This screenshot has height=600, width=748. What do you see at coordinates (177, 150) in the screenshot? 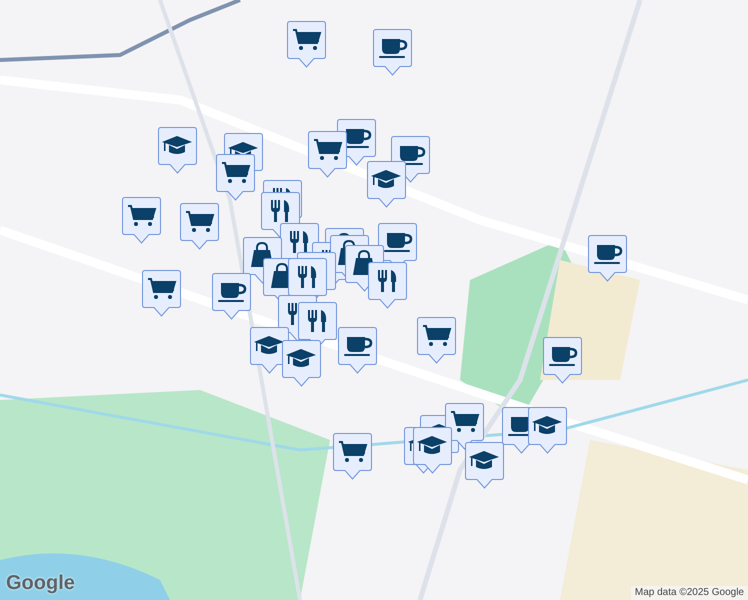
I see `graduation-cap-marker-icon` at bounding box center [177, 150].